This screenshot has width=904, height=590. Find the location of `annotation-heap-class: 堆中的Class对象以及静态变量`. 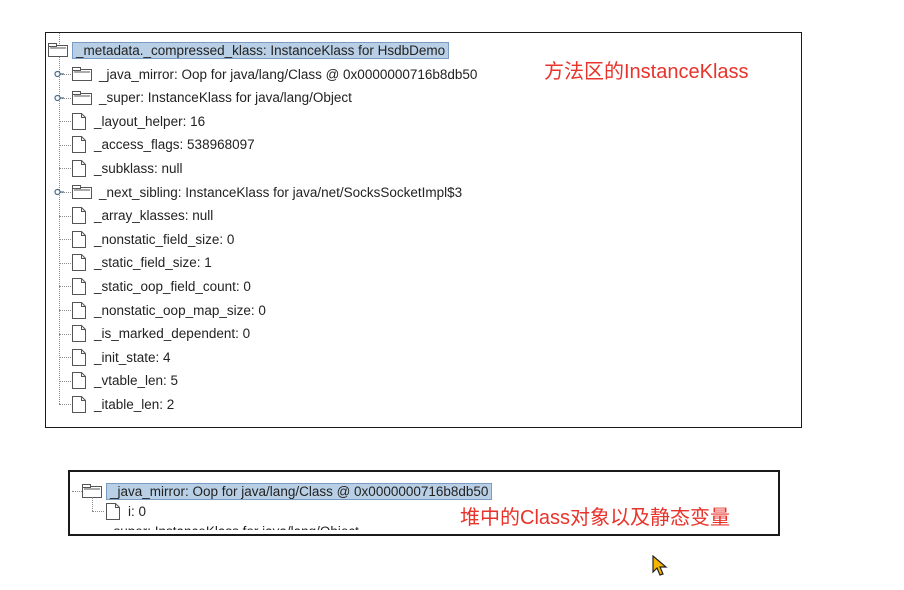

annotation-heap-class: 堆中的Class对象以及静态变量 is located at coordinates (595, 518).